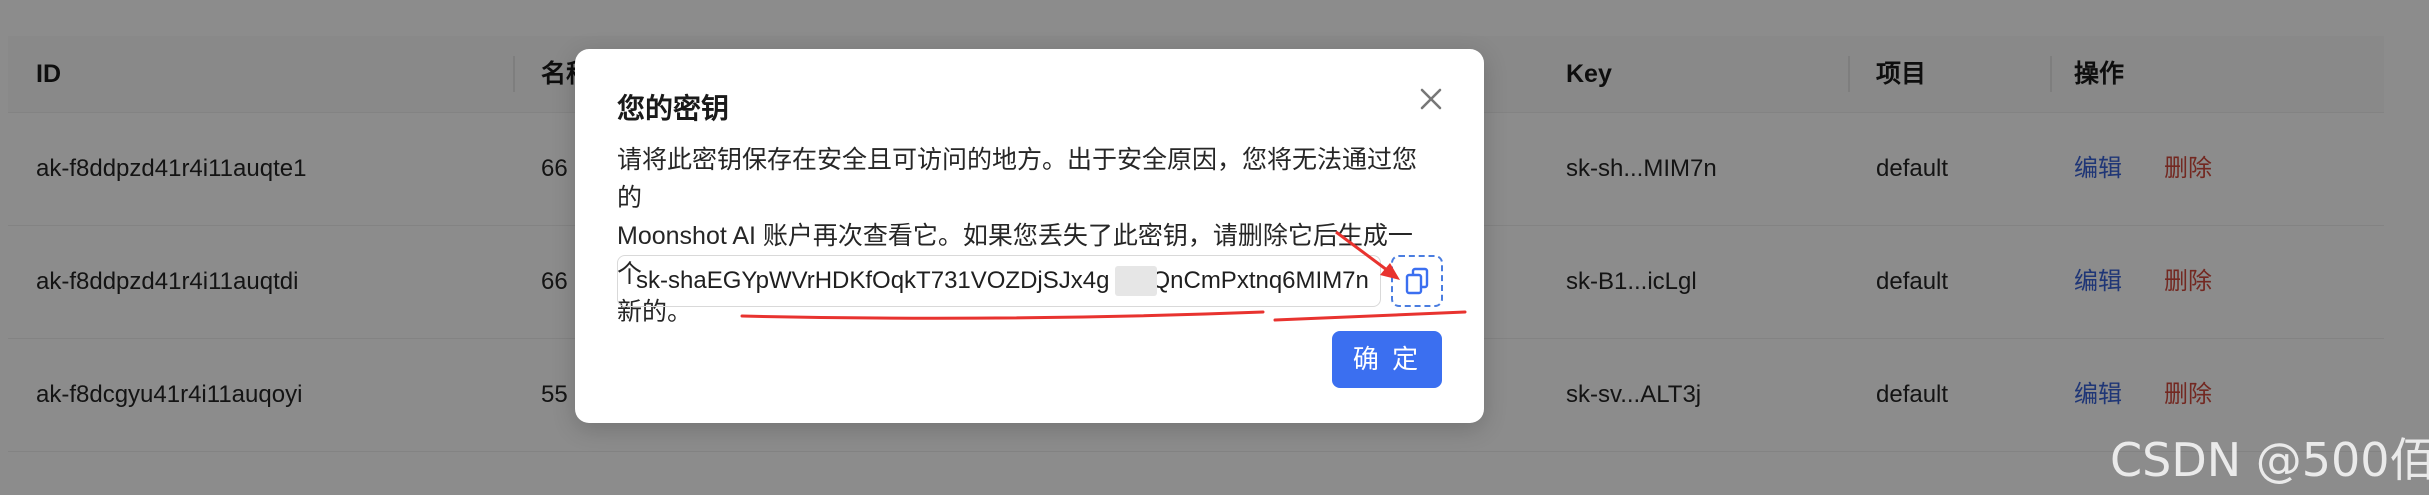  What do you see at coordinates (1431, 99) in the screenshot?
I see `close-icon` at bounding box center [1431, 99].